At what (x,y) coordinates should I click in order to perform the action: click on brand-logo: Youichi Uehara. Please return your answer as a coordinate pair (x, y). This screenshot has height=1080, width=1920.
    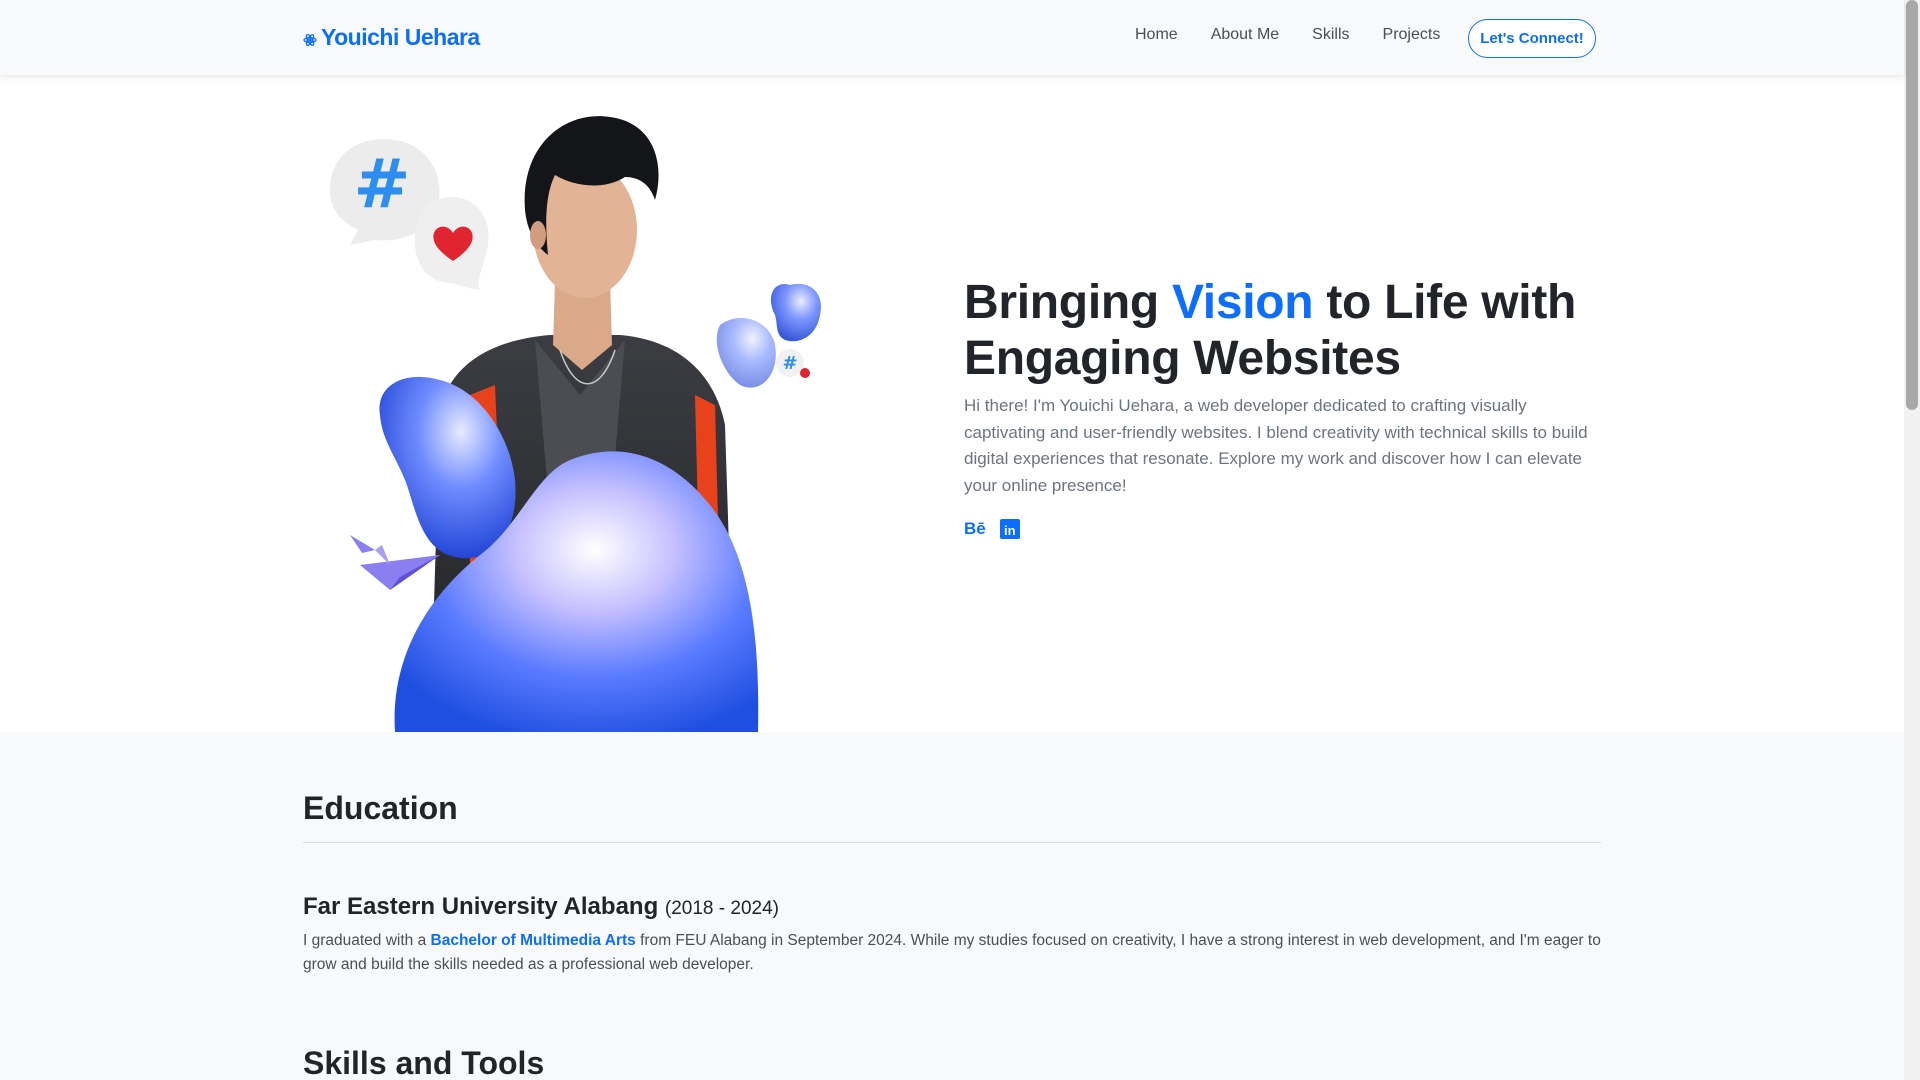
    Looking at the image, I should click on (391, 37).